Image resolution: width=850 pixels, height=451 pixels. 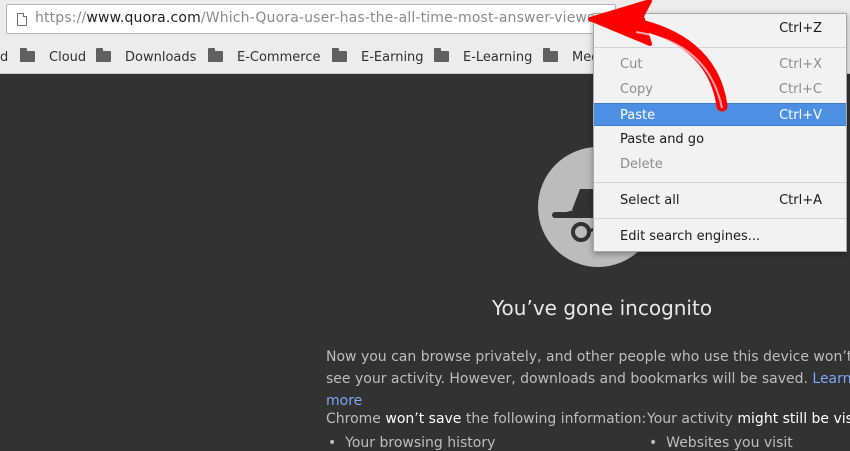 What do you see at coordinates (420, 443) in the screenshot?
I see `list-item-text: Your browsing history` at bounding box center [420, 443].